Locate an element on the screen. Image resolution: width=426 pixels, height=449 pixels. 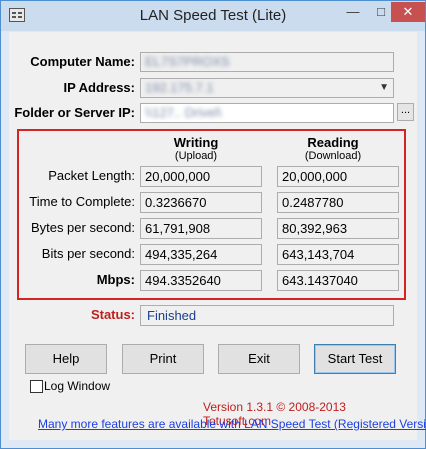
mbps-write: 494.3352640 is located at coordinates (201, 280).